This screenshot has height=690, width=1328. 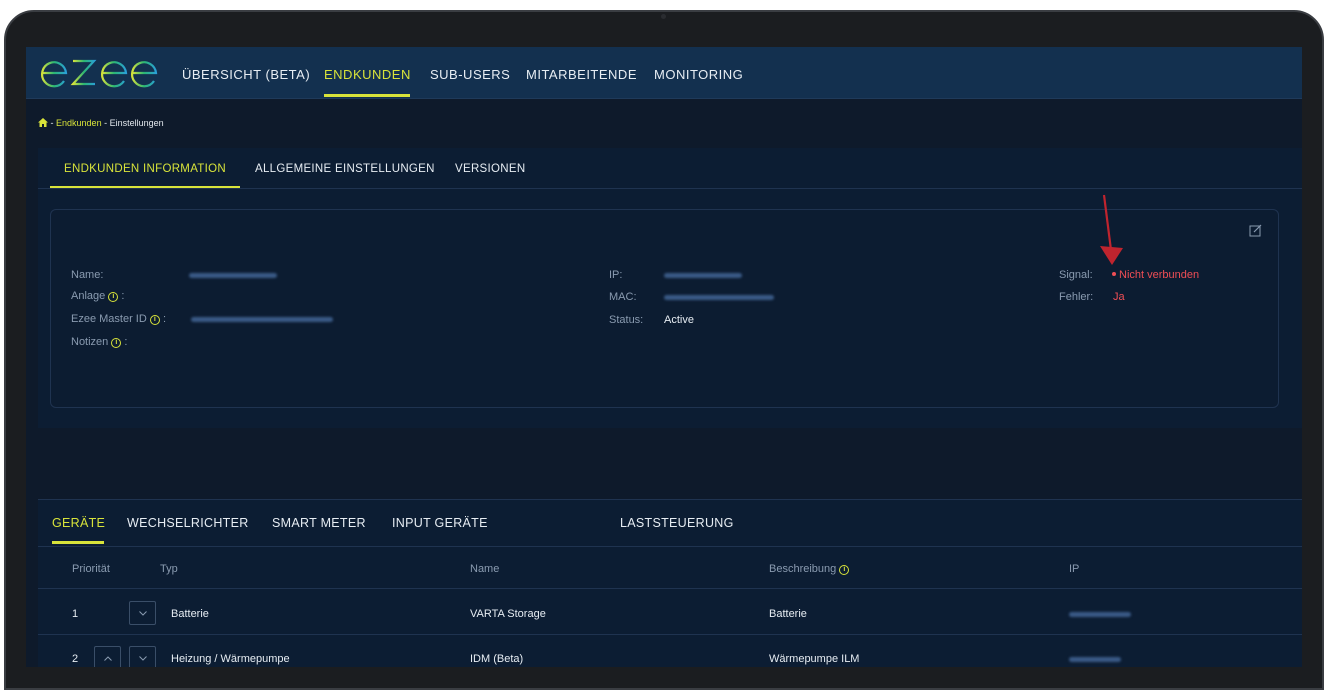 What do you see at coordinates (719, 297) in the screenshot?
I see `mac-value-blurred` at bounding box center [719, 297].